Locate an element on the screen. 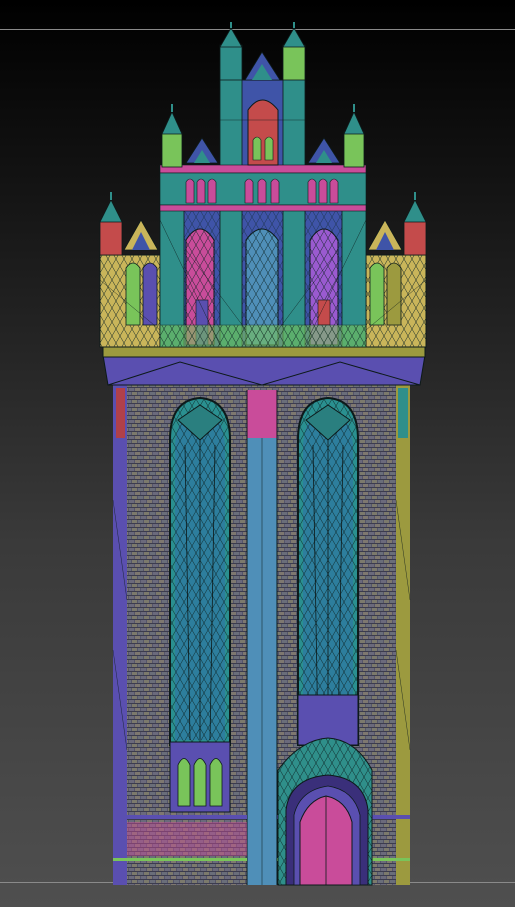 This screenshot has height=907, width=515. left-buttress is located at coordinates (120, 635).